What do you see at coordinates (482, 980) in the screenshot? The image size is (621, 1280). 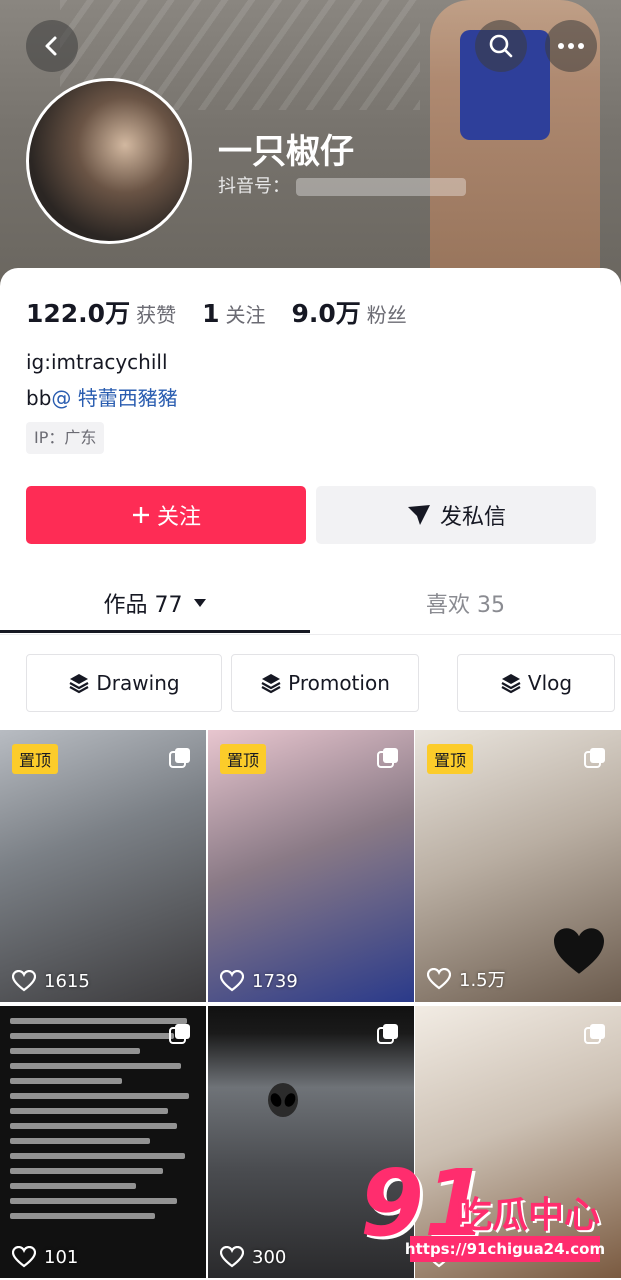 I see `video-likes-count: 1.5万` at bounding box center [482, 980].